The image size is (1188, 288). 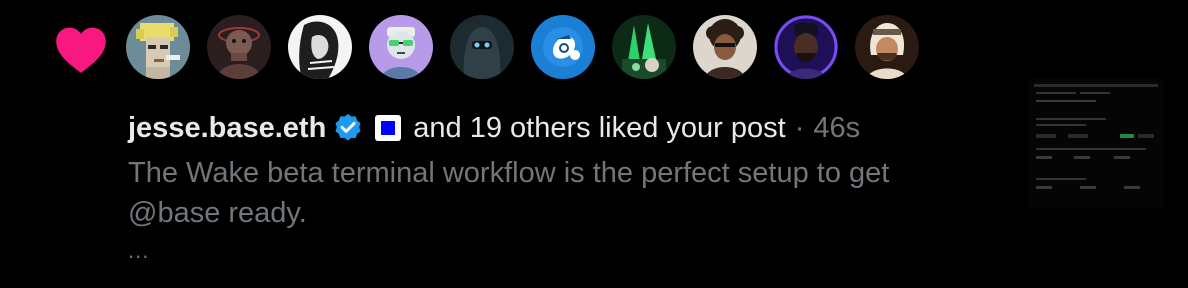 What do you see at coordinates (227, 128) in the screenshot?
I see `username-link: jesse.base.eth` at bounding box center [227, 128].